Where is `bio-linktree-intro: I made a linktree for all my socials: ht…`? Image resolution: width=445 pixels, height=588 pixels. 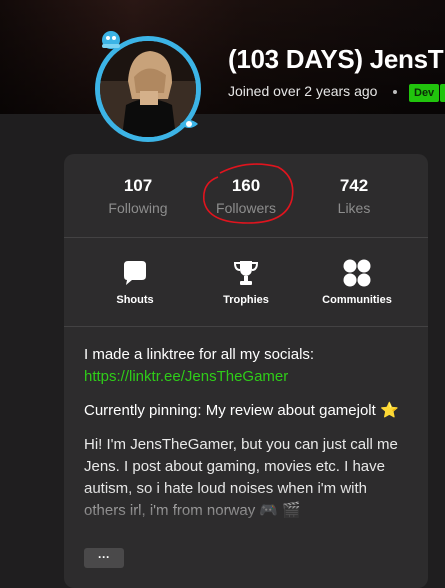 bio-linktree-intro: I made a linktree for all my socials: ht… is located at coordinates (199, 365).